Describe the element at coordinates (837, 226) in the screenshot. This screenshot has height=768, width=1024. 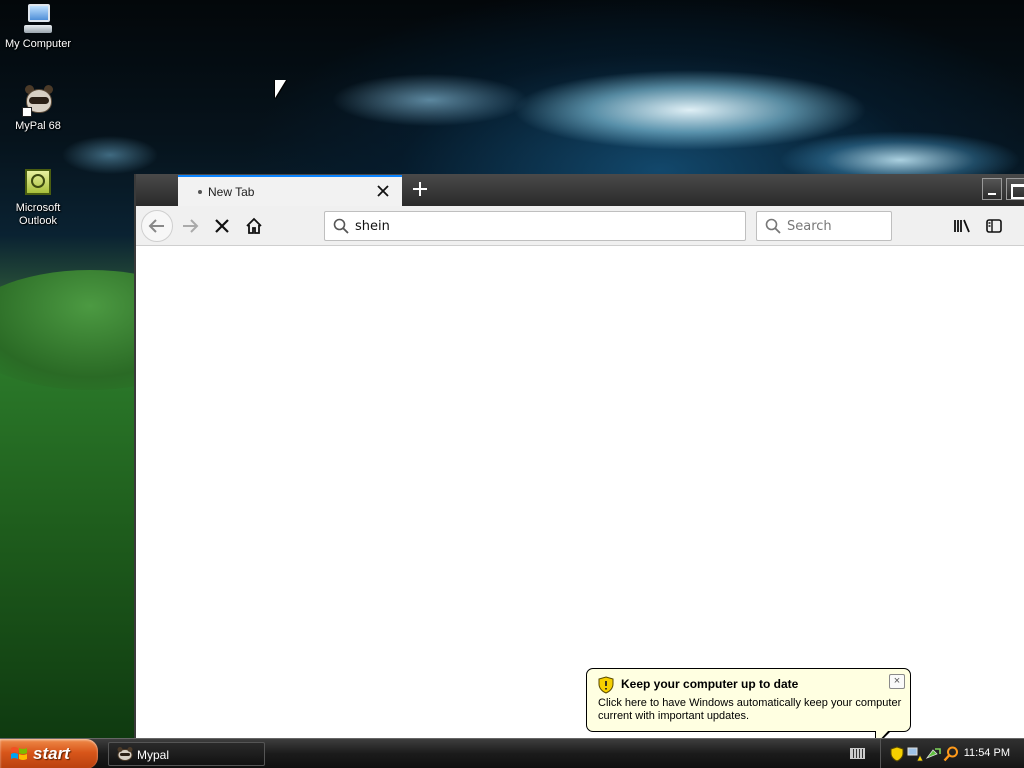
I see `search-input` at that location.